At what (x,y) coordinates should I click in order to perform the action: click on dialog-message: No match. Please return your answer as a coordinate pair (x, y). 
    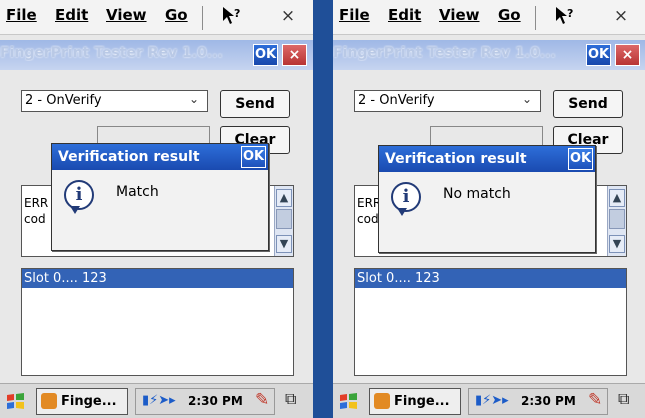
    Looking at the image, I should click on (477, 194).